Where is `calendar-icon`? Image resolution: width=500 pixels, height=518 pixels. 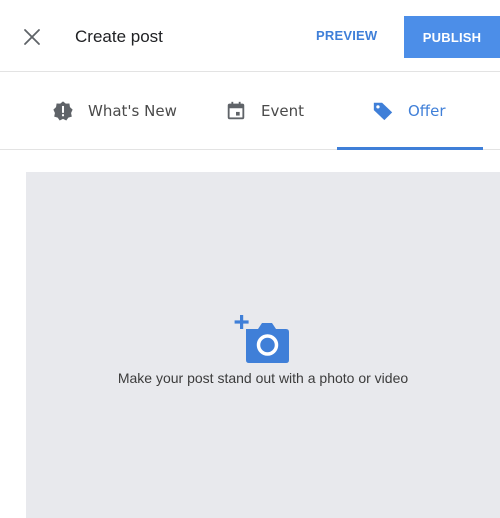
calendar-icon is located at coordinates (236, 110).